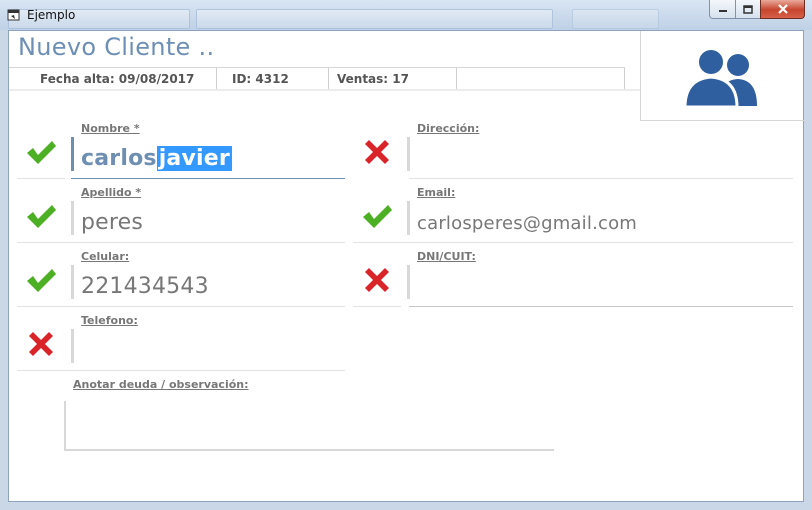 The image size is (812, 510). Describe the element at coordinates (527, 223) in the screenshot. I see `email-input: carlosperes@gmail.com` at that location.